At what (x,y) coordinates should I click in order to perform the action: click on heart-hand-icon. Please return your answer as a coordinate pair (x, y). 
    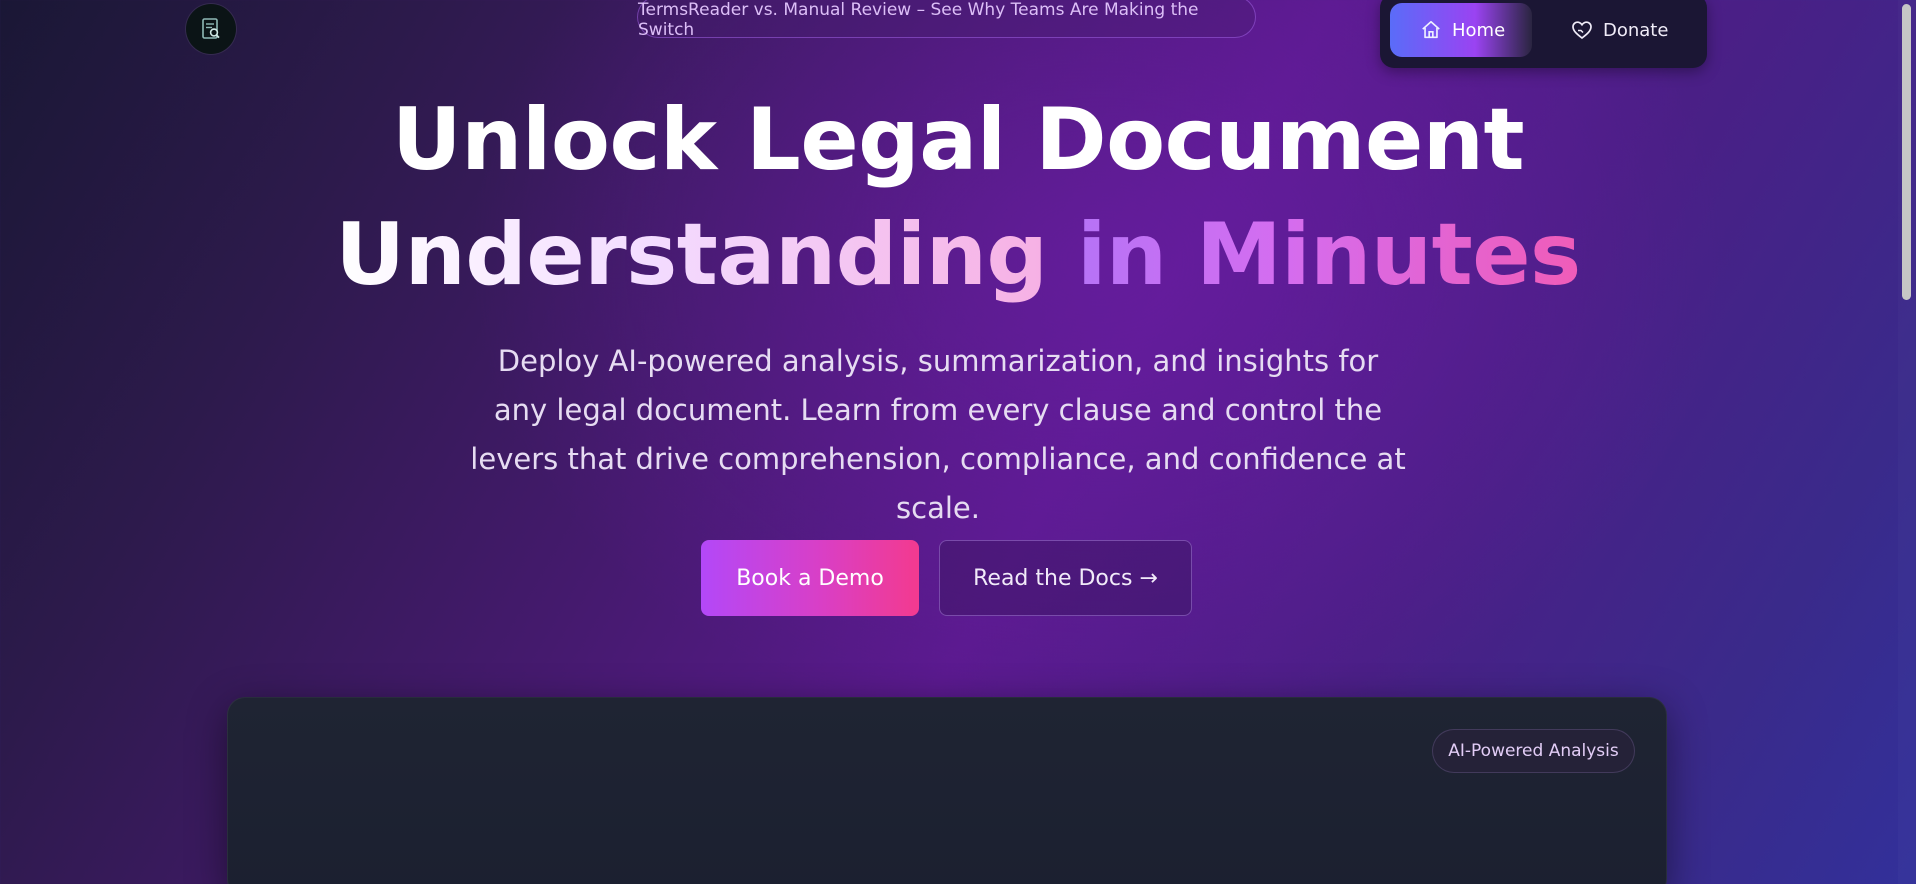
    Looking at the image, I should click on (1582, 30).